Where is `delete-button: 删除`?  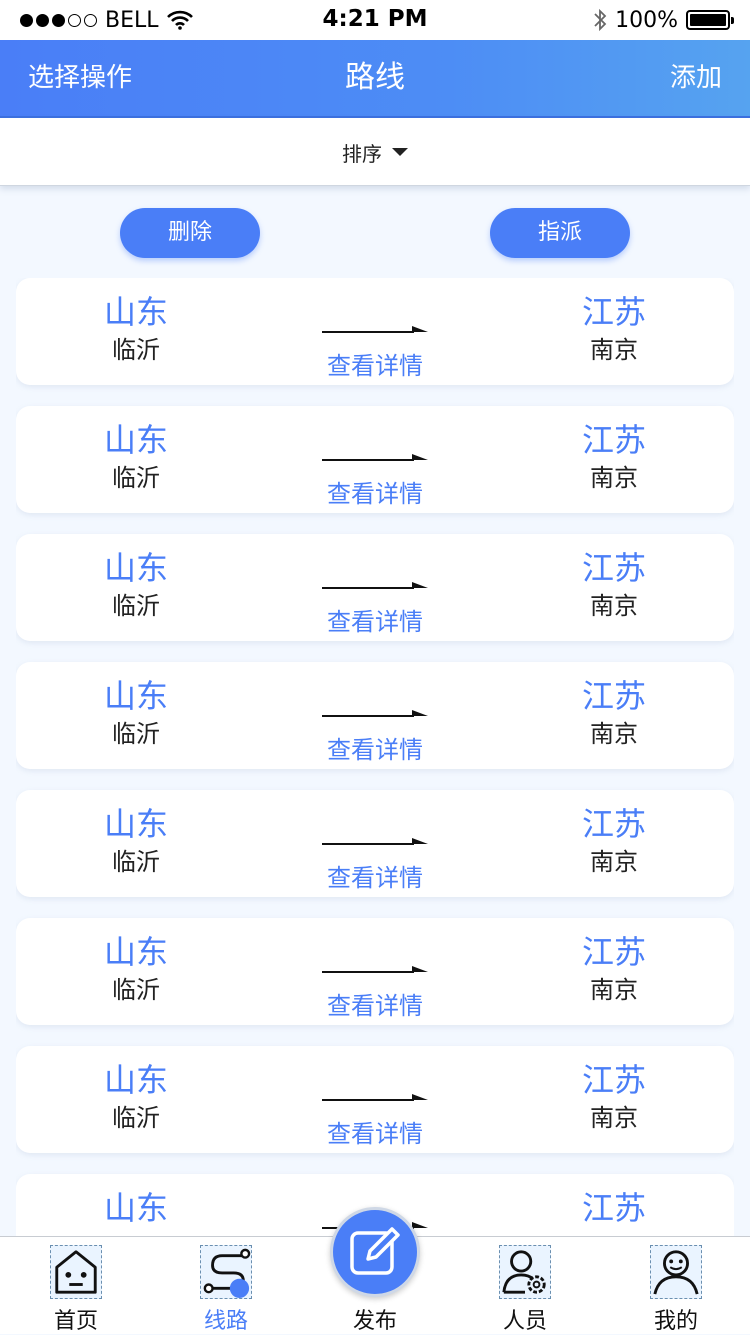 delete-button: 删除 is located at coordinates (190, 233).